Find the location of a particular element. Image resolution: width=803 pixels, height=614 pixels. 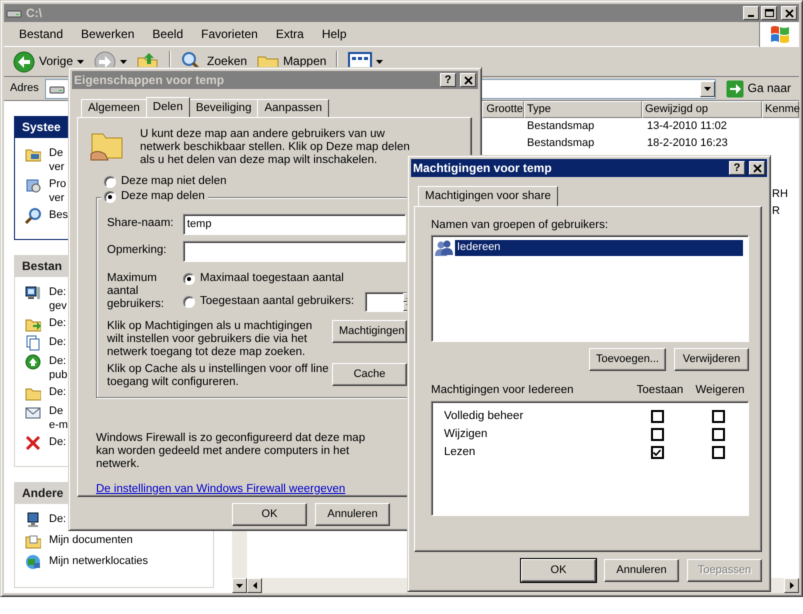

window-title: Eigenschappen voor temp is located at coordinates (150, 80).